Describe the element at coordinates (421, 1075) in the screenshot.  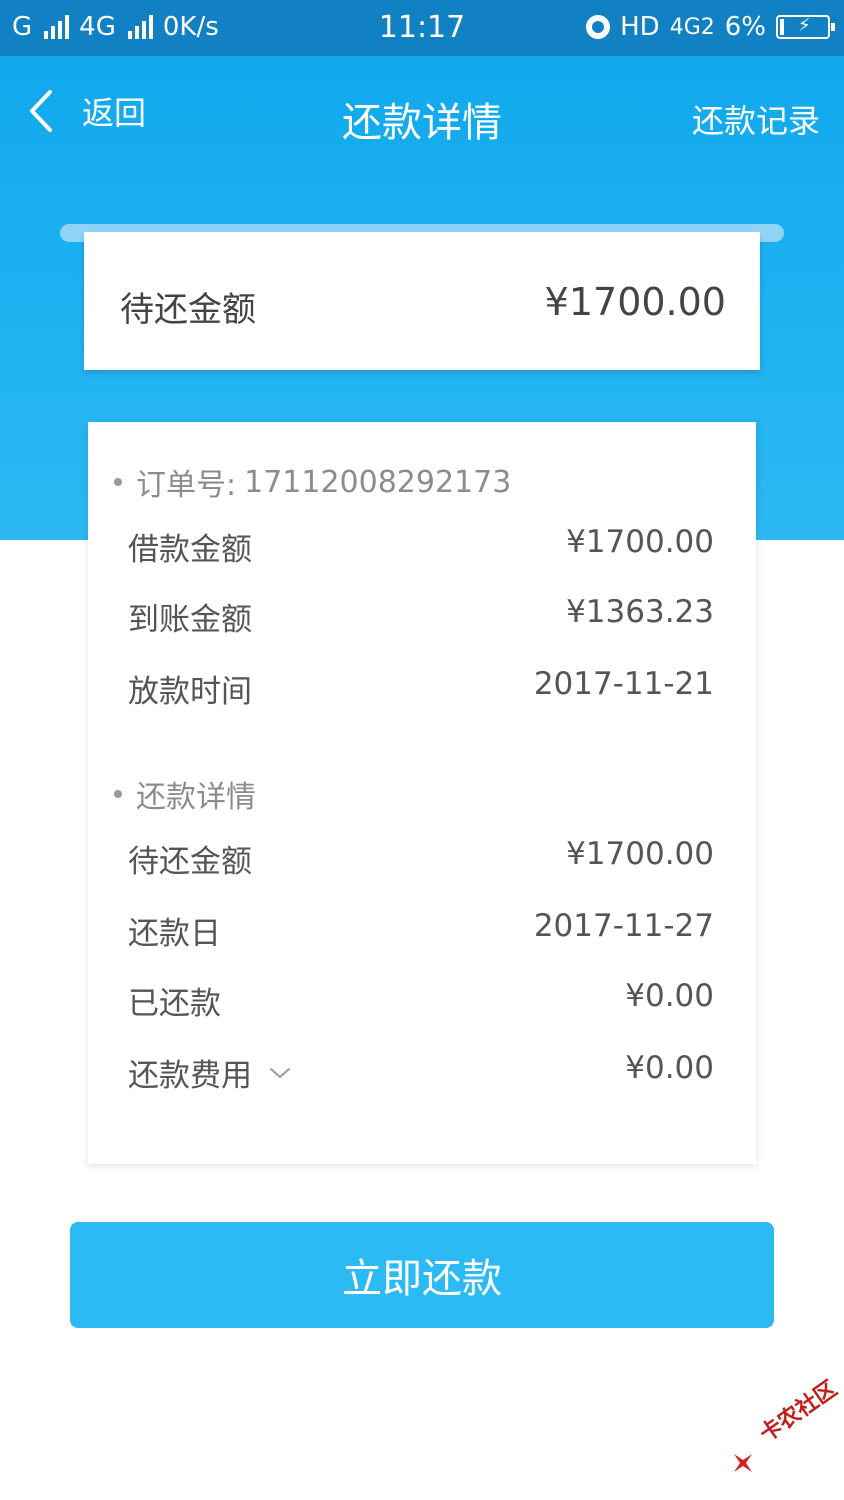
I see `fee-row: 还款费用 ¥0.00` at that location.